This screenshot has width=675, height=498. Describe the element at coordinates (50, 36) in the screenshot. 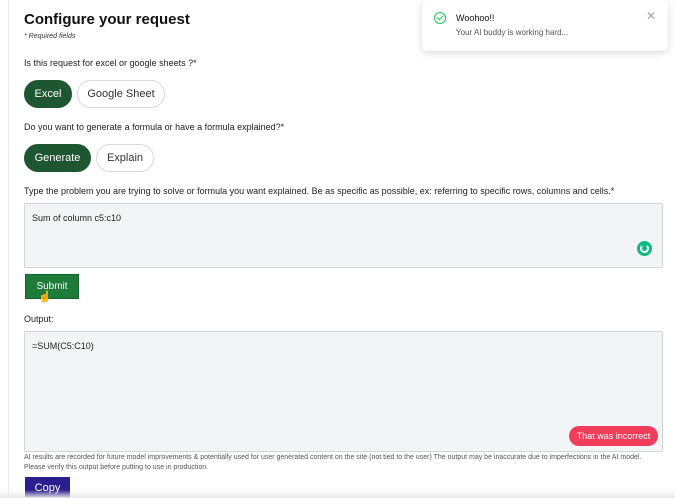

I see `required-note: * Required fields` at that location.